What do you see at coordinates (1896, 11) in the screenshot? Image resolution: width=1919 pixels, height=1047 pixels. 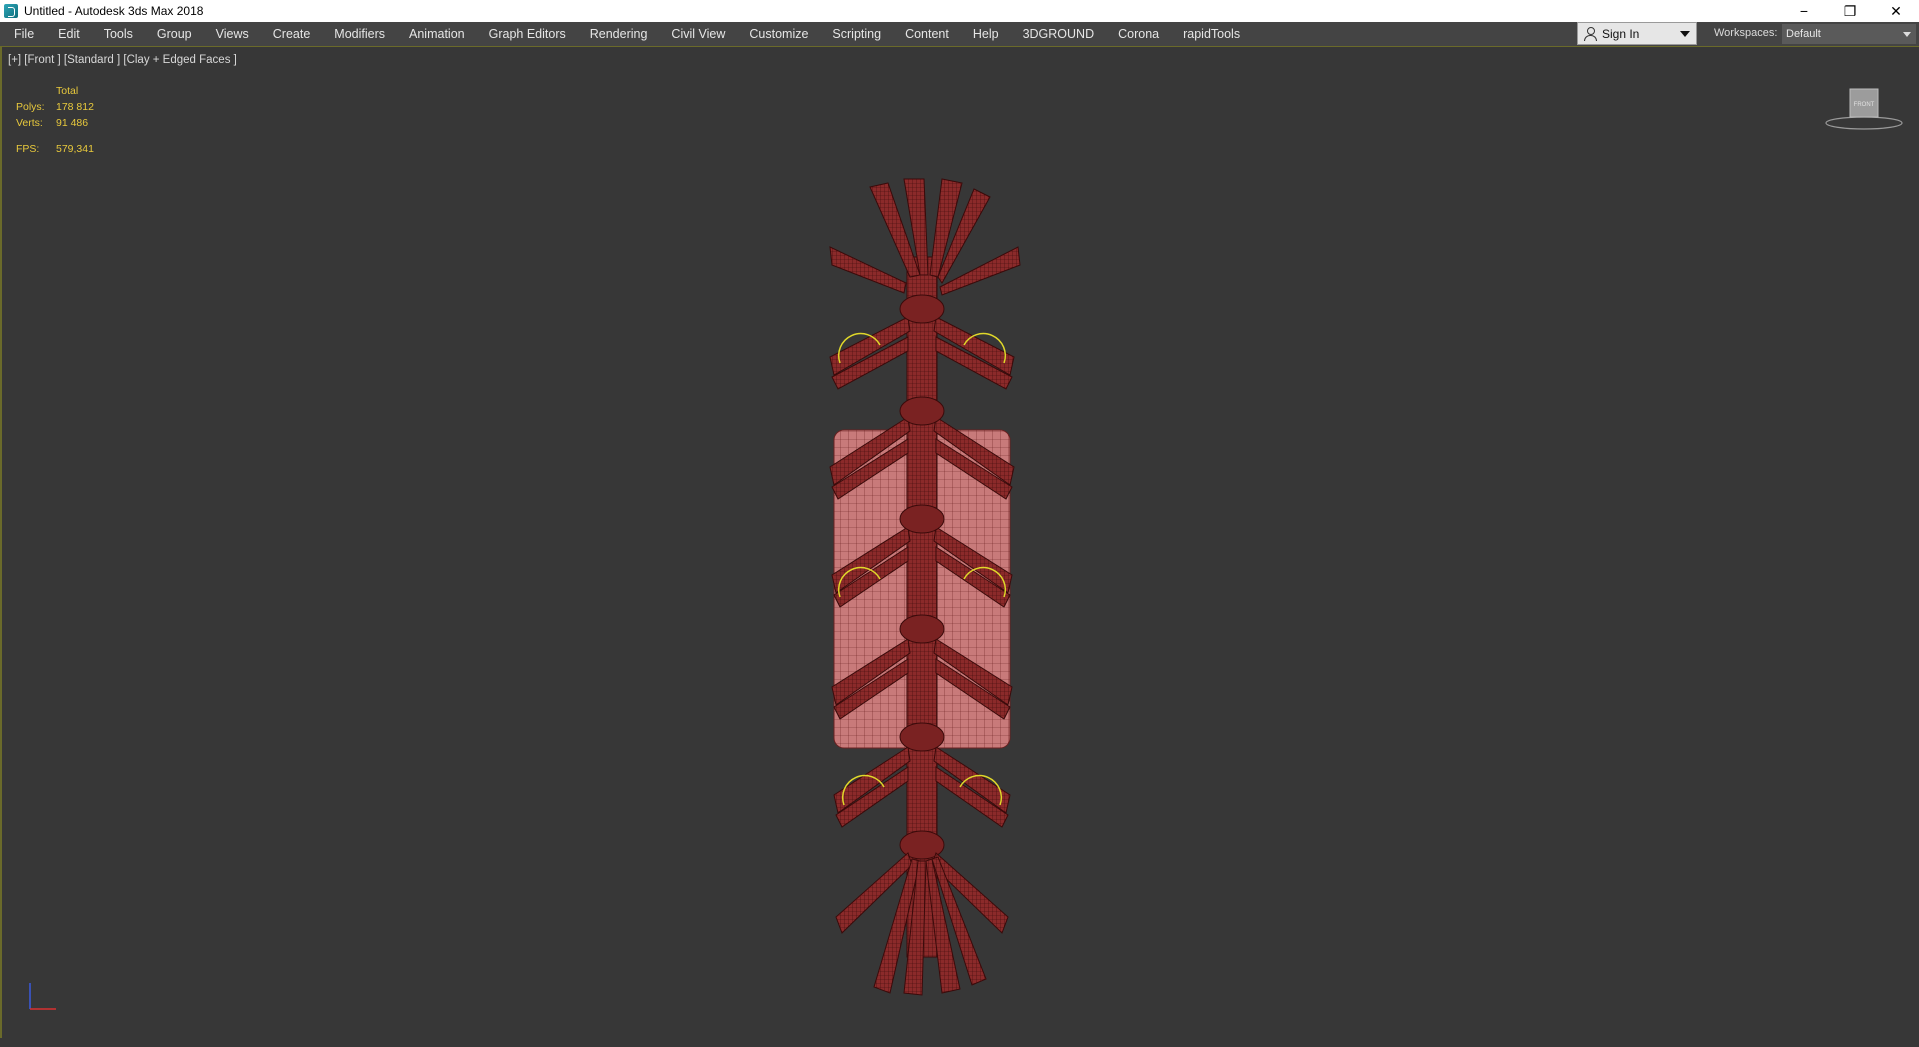 I see `close-button: ✕` at bounding box center [1896, 11].